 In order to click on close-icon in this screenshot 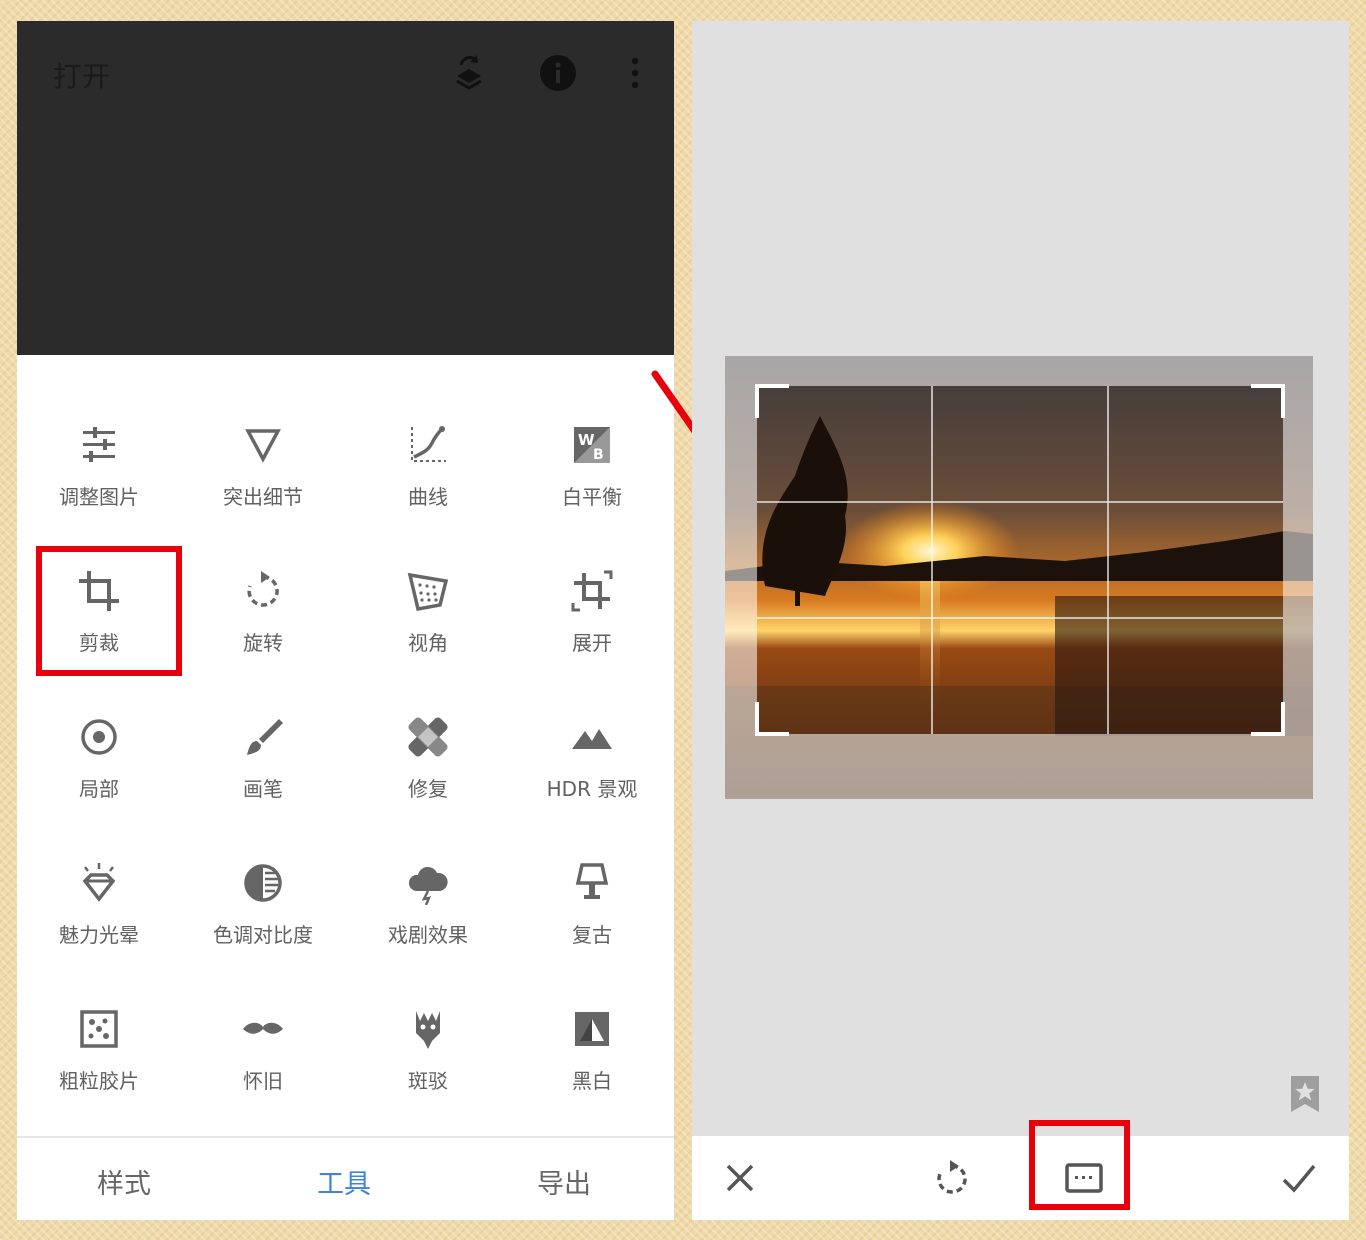, I will do `click(740, 1180)`.